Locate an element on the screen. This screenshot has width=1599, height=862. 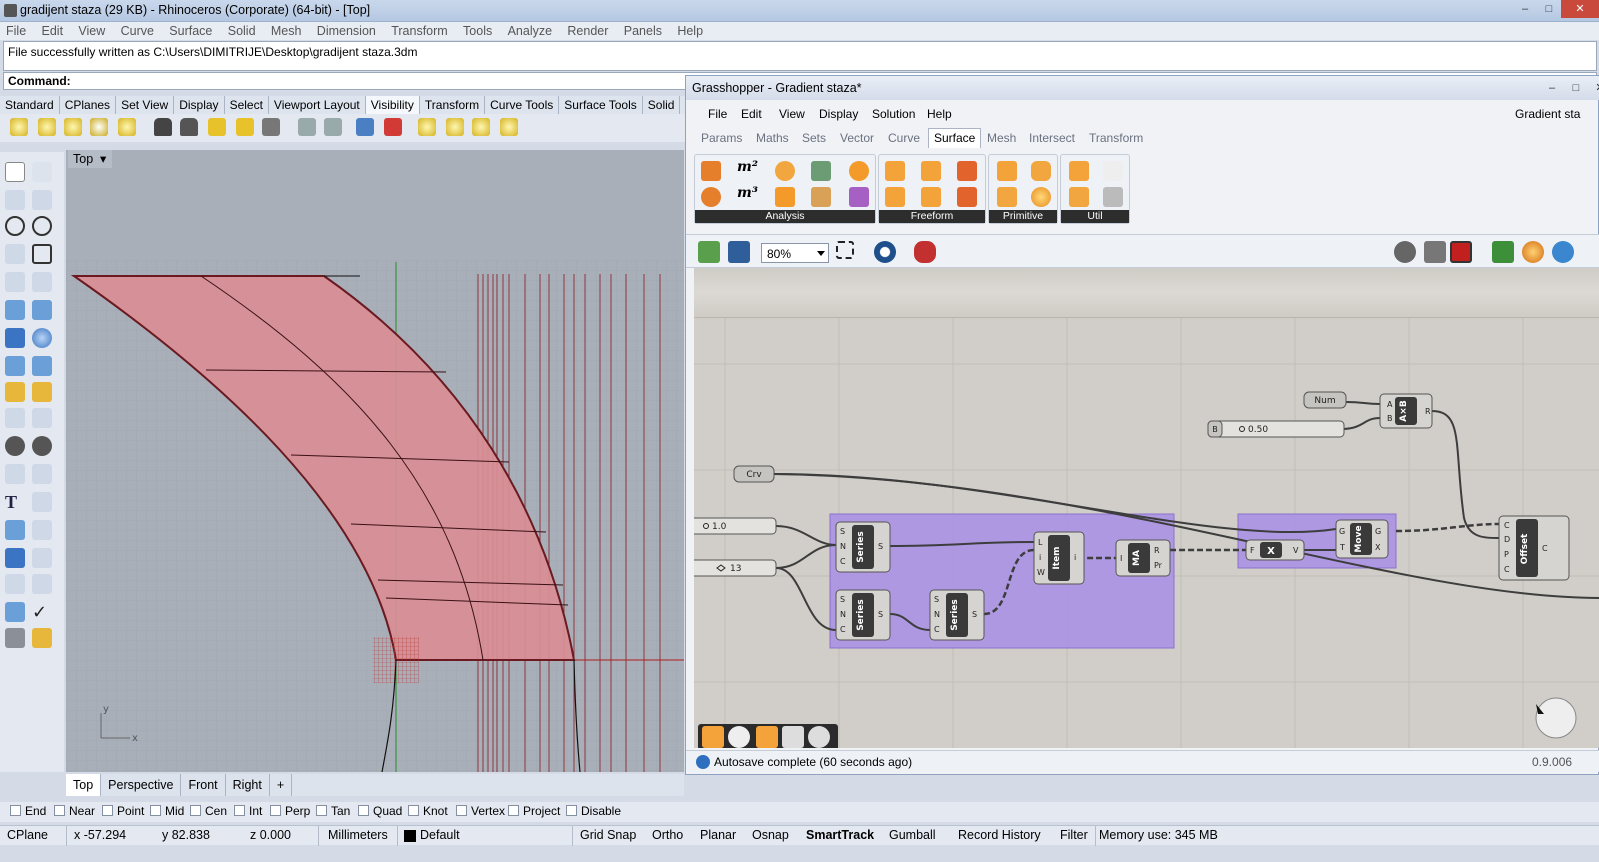
leader-icon is located at coordinates (42, 418).